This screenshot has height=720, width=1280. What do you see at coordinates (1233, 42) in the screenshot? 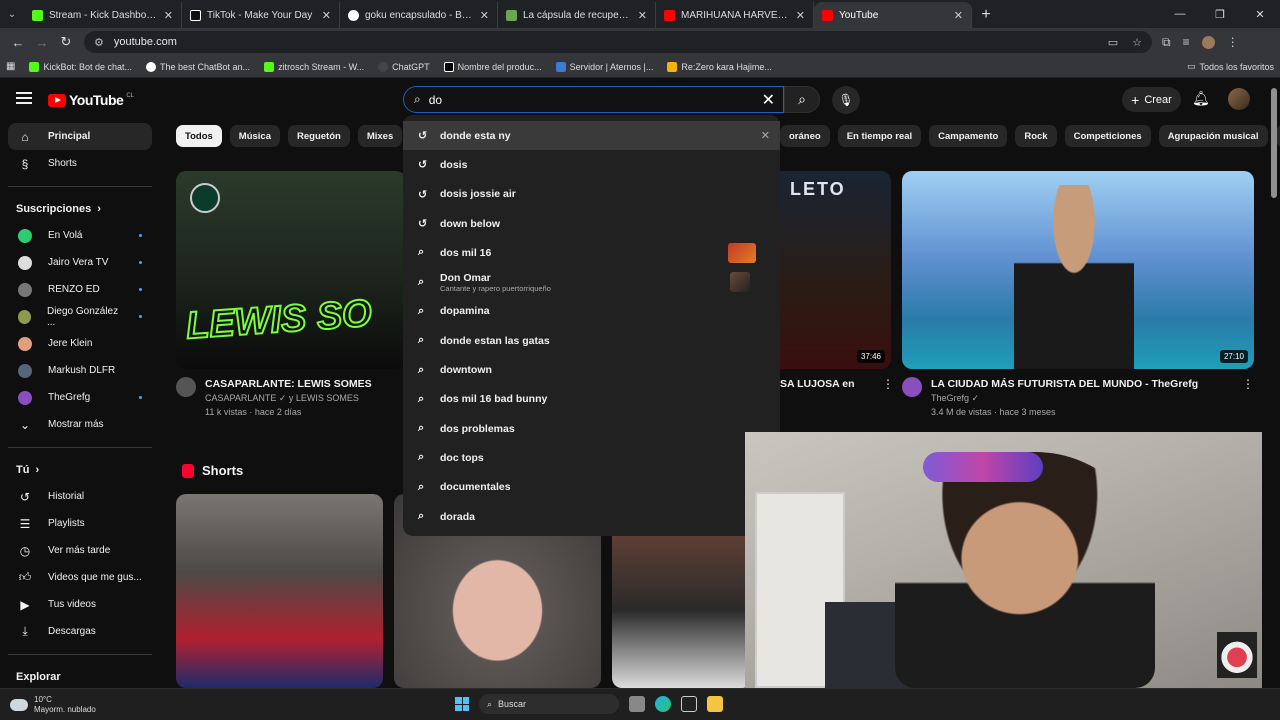
I see `menu-icon: ⋮` at bounding box center [1233, 42].